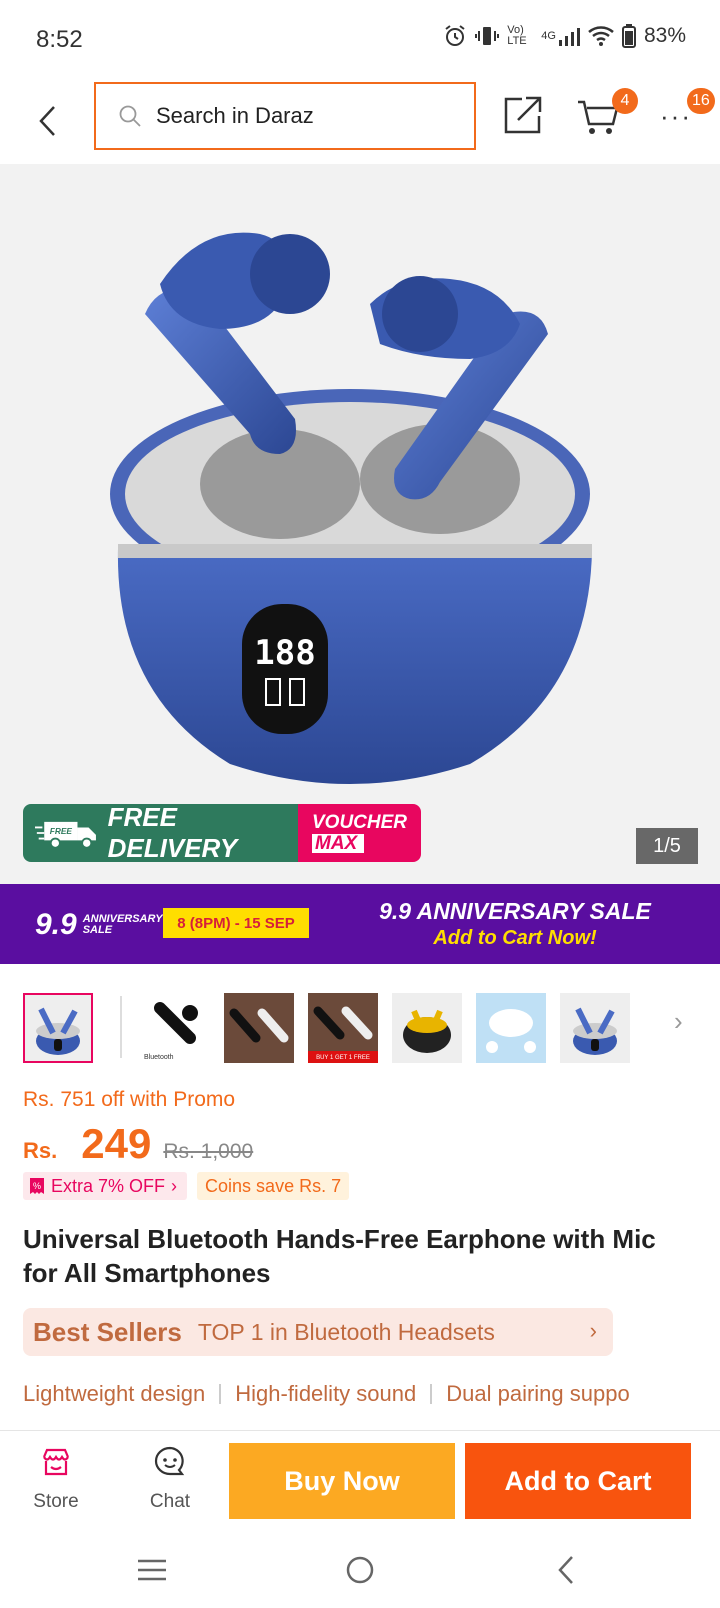 This screenshot has height=1608, width=720. I want to click on price-tags: % Extra 7% OFF › Coins save Rs. 7, so click(186, 1186).